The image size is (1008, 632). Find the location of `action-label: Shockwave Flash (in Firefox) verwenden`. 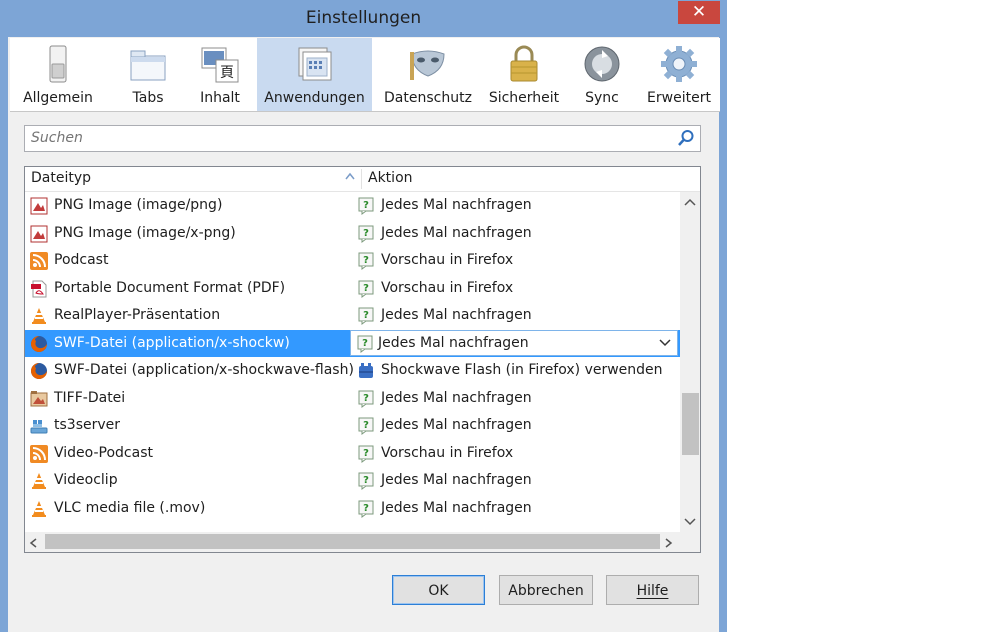

action-label: Shockwave Flash (in Firefox) verwenden is located at coordinates (522, 370).